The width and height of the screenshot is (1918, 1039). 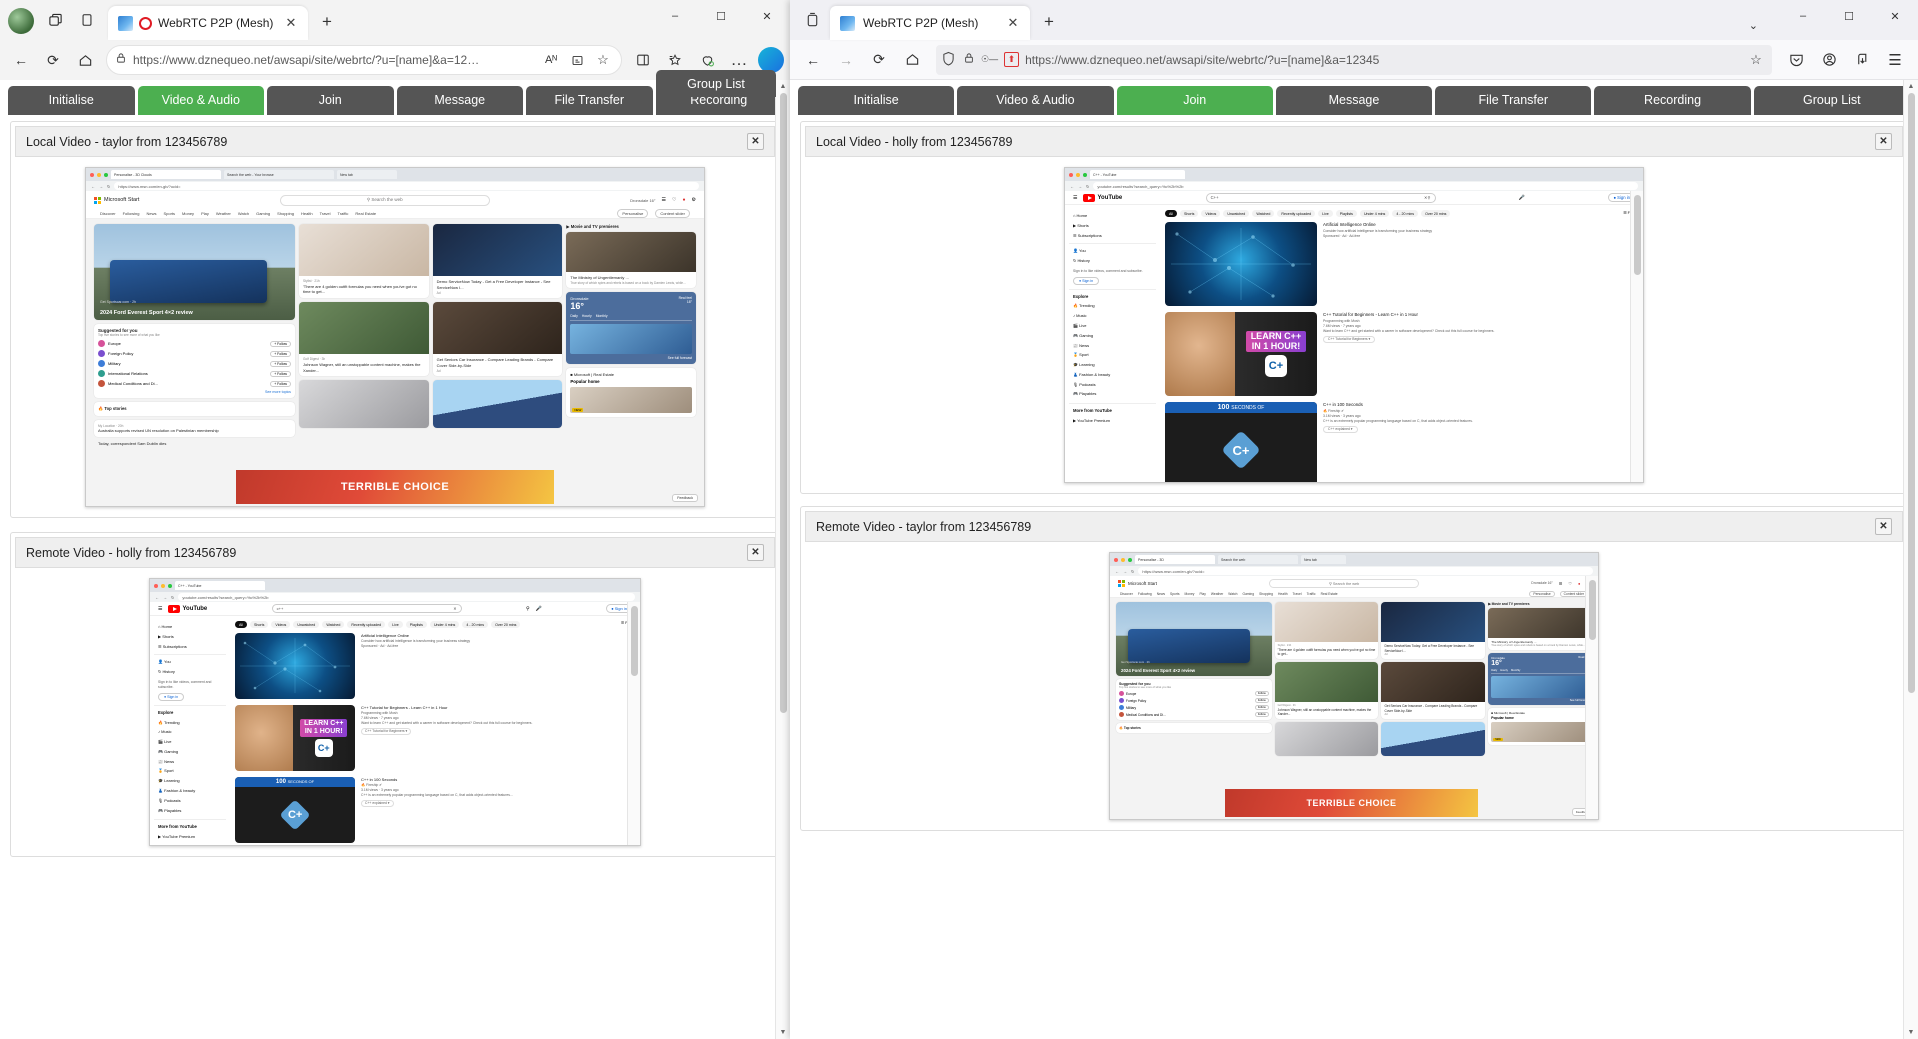 I want to click on forward-button: →, so click(x=846, y=60).